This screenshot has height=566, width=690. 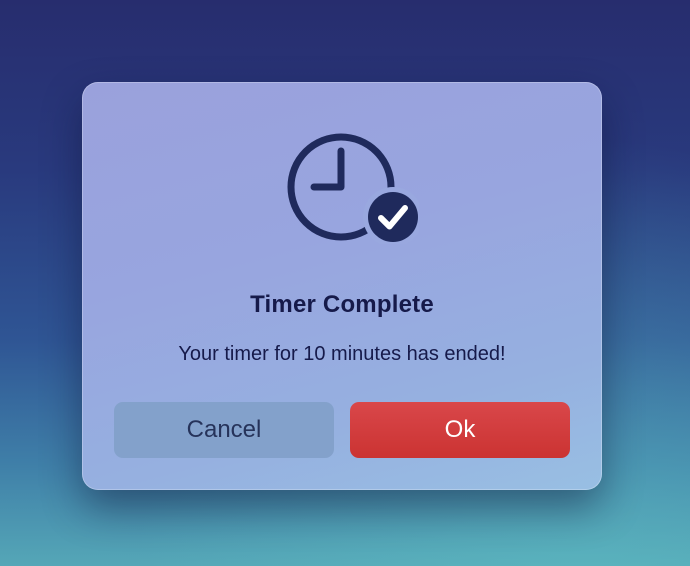 I want to click on ok-button: Ok, so click(x=460, y=430).